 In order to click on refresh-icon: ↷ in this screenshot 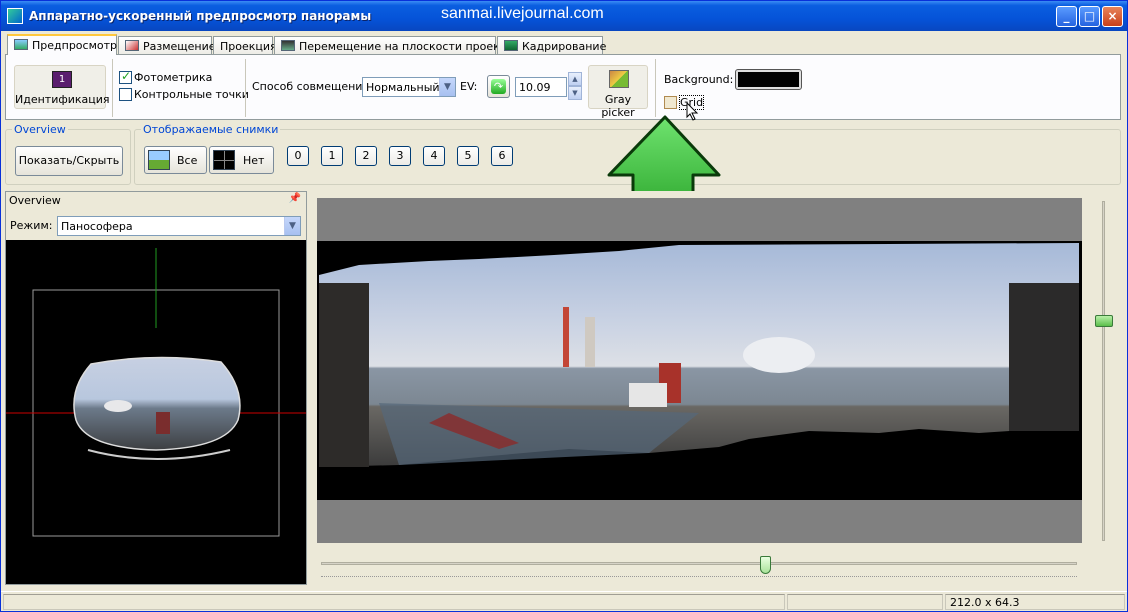, I will do `click(498, 86)`.